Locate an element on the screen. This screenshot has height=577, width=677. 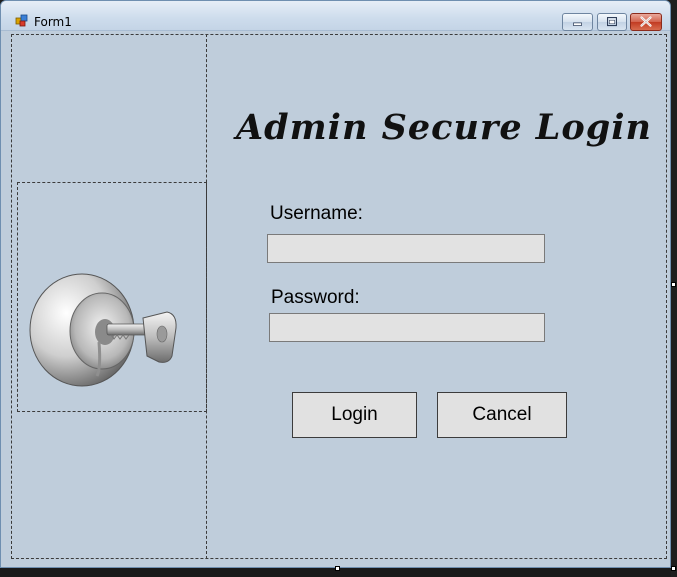
resize-grip-corner is located at coordinates (673, 568).